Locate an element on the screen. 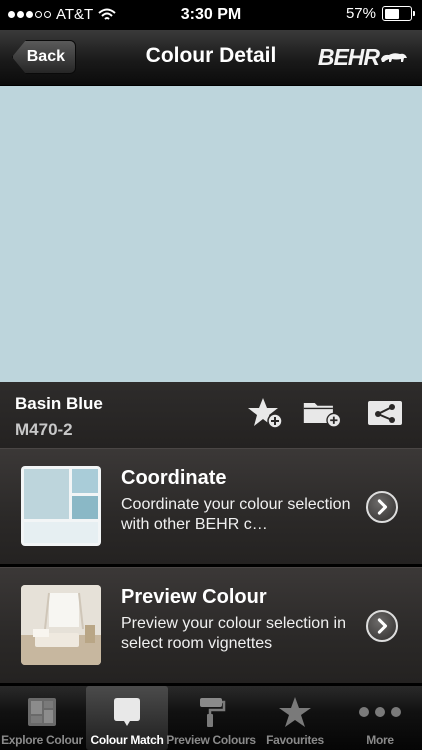 The width and height of the screenshot is (422, 750). tab-label: Favourites is located at coordinates (295, 740).